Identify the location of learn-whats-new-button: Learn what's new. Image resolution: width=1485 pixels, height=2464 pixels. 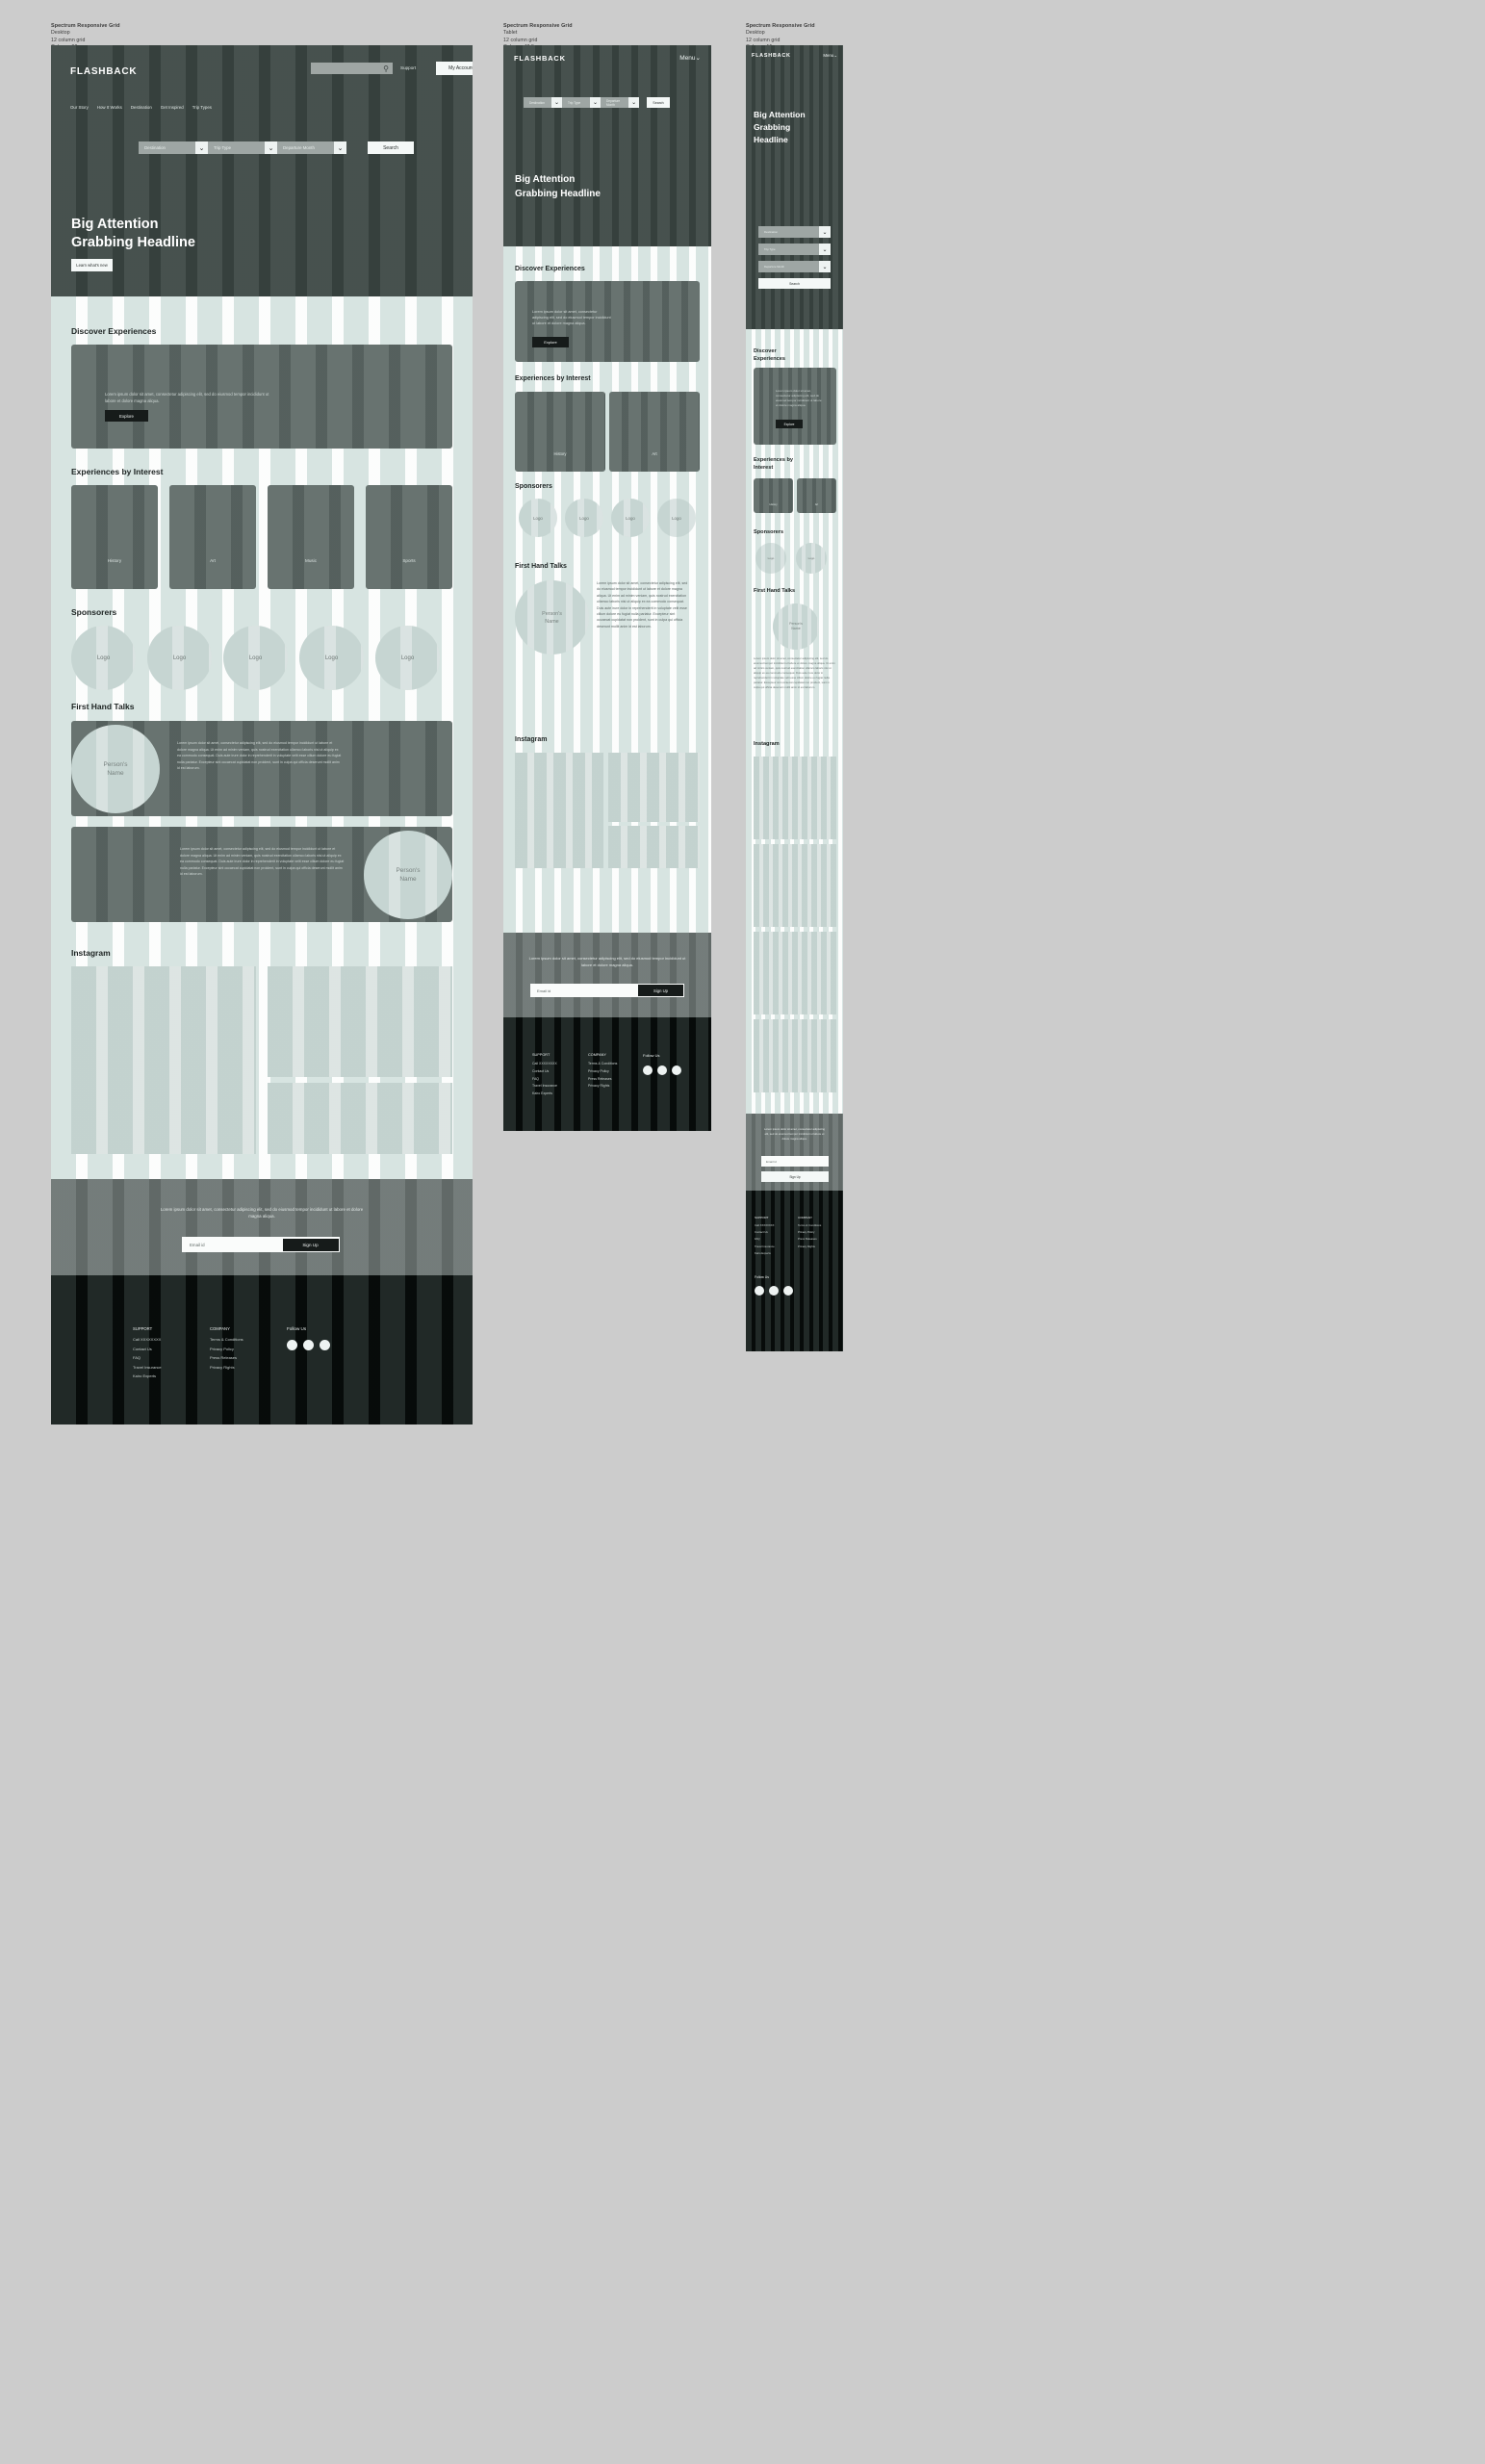
(92, 265).